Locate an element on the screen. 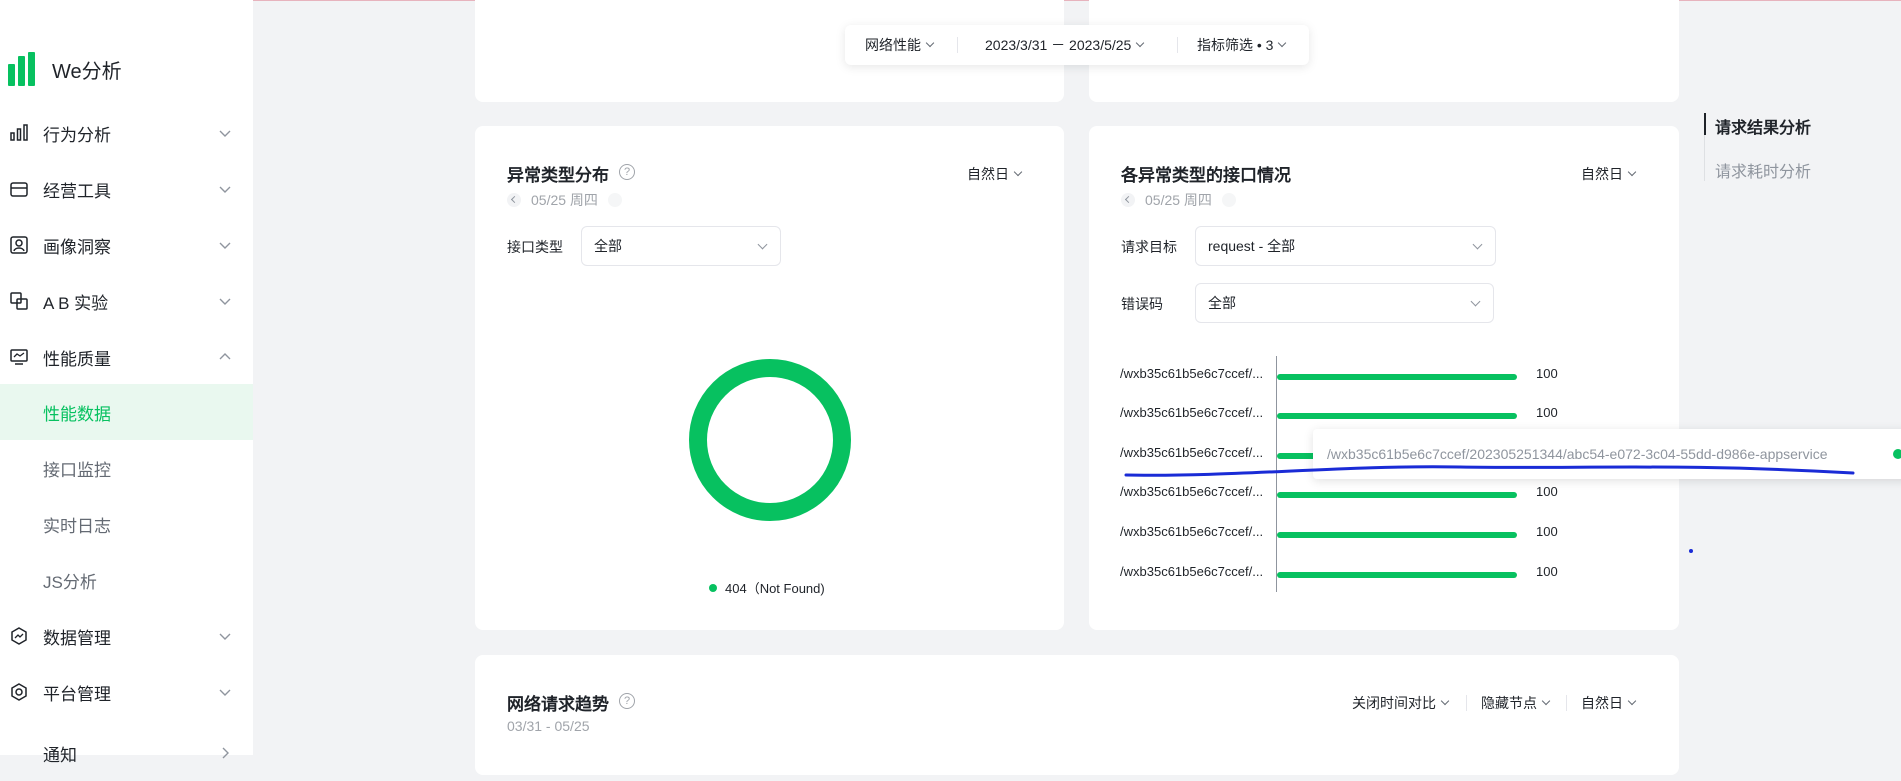  sidebar-item-ab-test: A B 实验 is located at coordinates (126, 301).